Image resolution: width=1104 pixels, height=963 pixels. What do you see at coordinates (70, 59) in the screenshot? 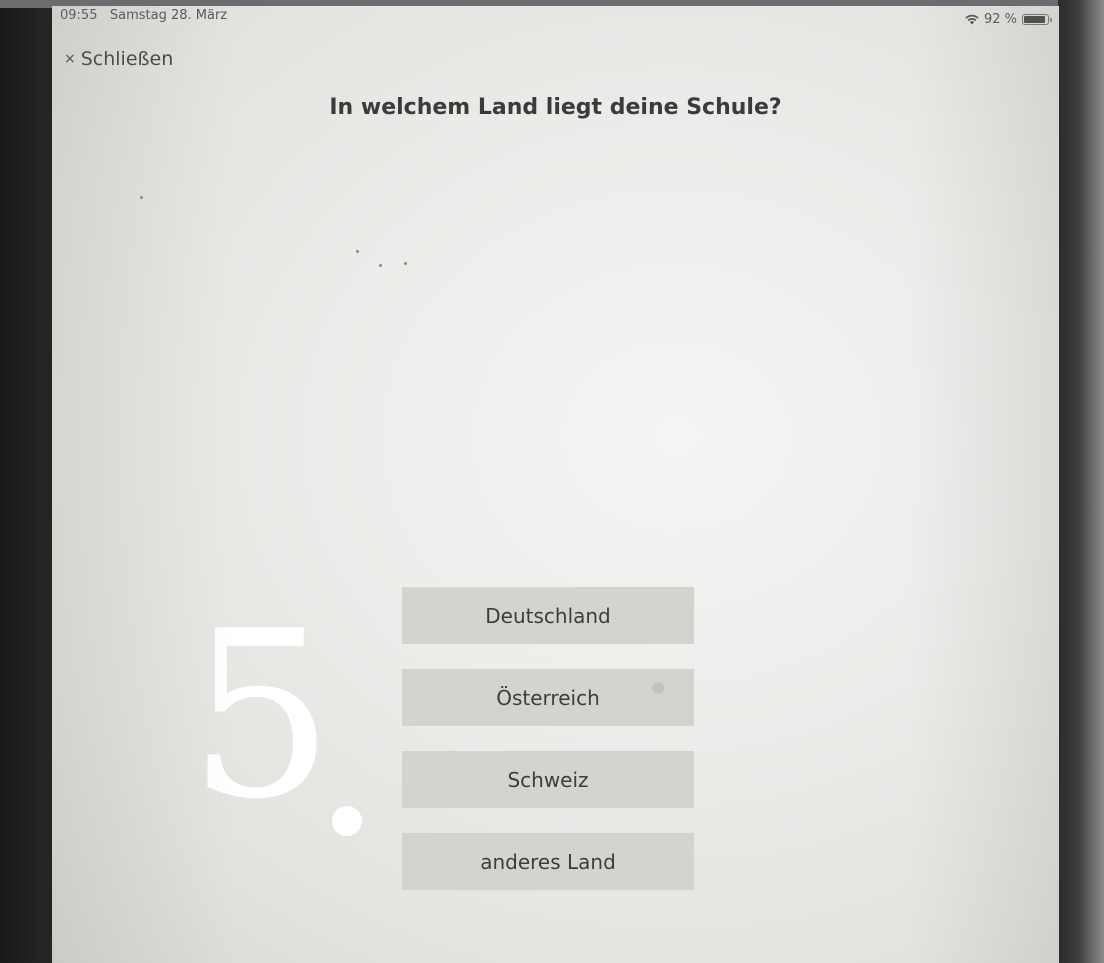
I see `close-icon: ×` at bounding box center [70, 59].